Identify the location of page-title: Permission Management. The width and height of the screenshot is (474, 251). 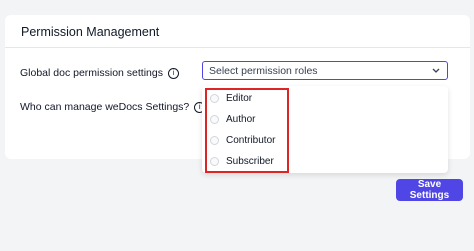
(90, 32).